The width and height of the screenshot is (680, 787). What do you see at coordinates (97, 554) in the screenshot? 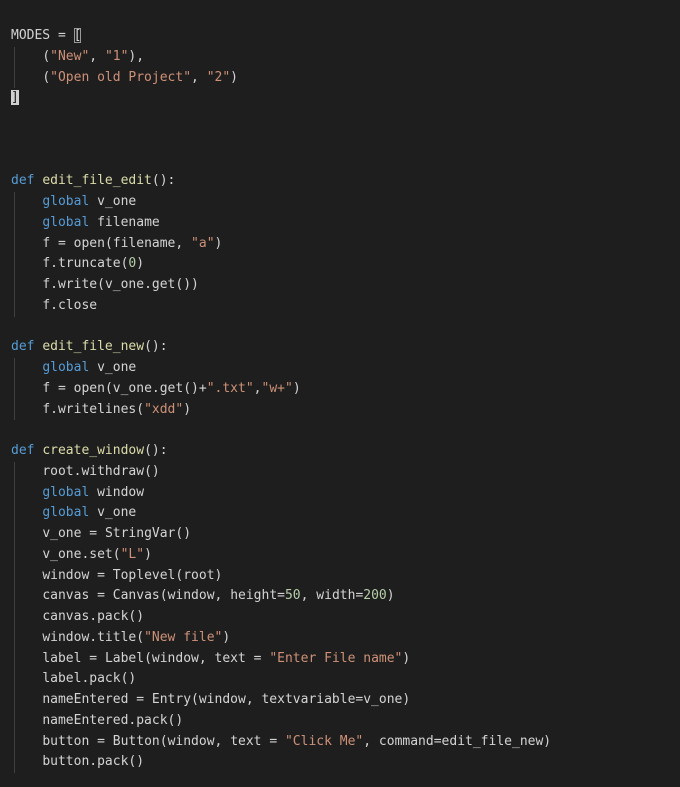
I see `code-text: v_one.set("L")` at bounding box center [97, 554].